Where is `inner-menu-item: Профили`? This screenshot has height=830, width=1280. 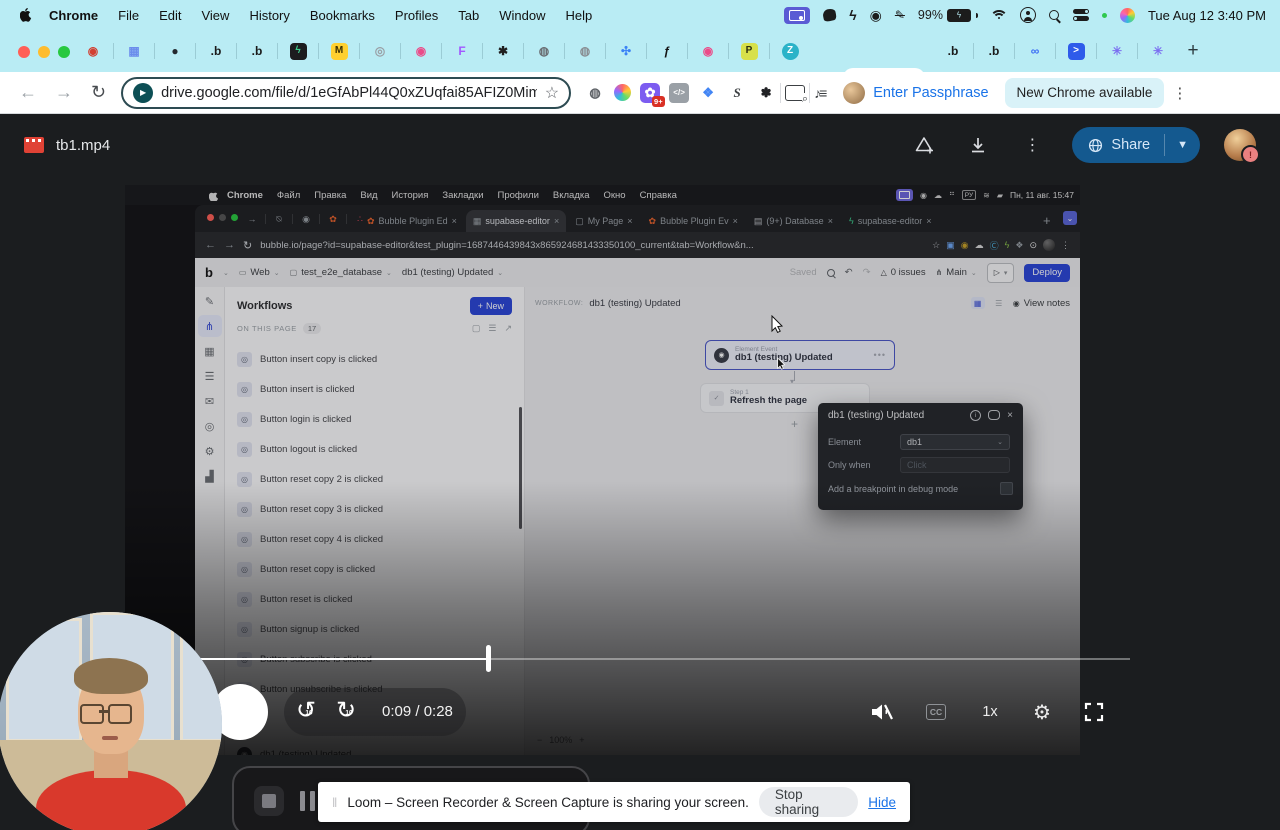
inner-menu-item: Профили is located at coordinates (518, 195).